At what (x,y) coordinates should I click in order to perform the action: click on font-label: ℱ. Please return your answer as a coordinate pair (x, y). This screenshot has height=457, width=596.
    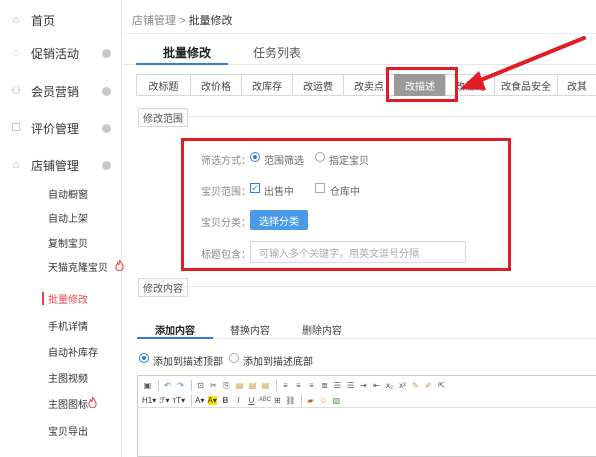
    Looking at the image, I should click on (162, 400).